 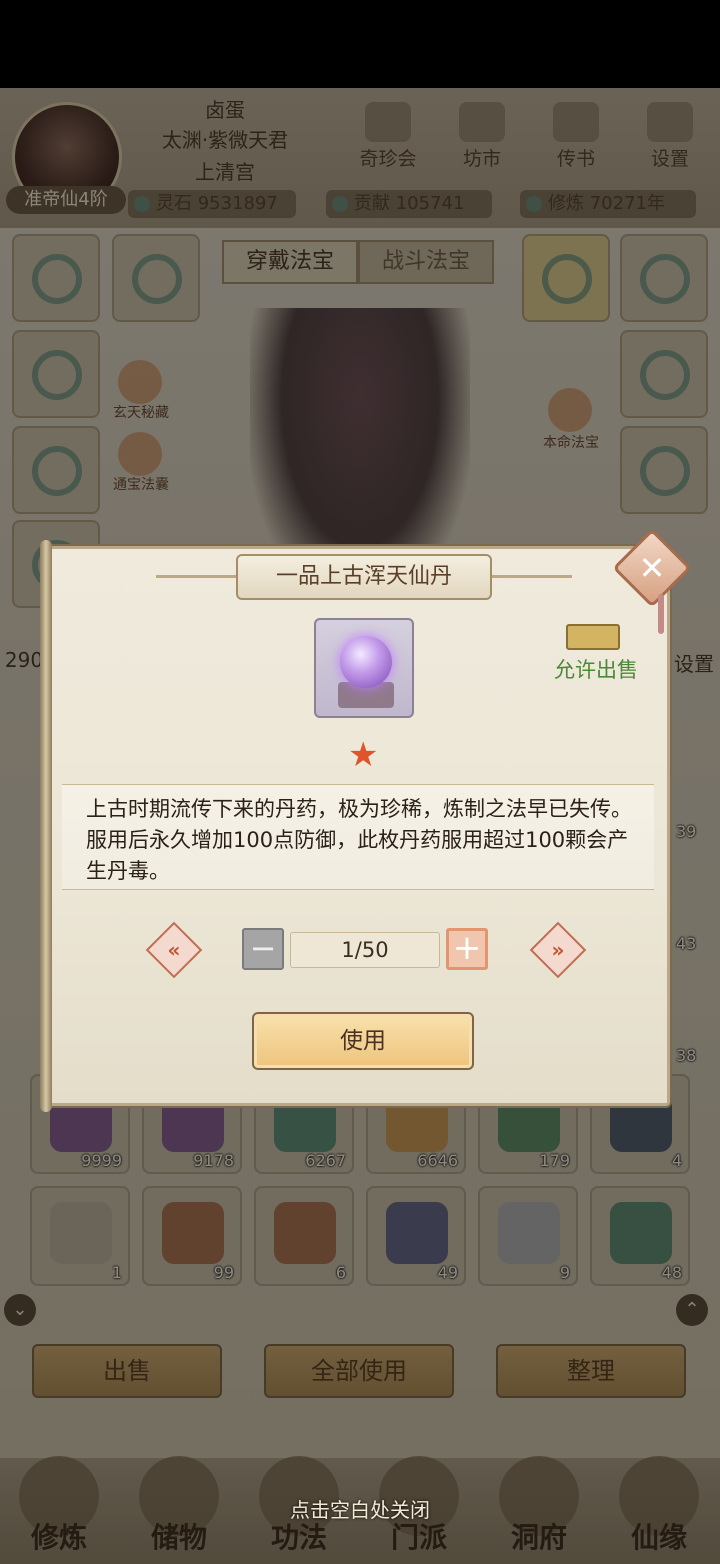 What do you see at coordinates (652, 568) in the screenshot?
I see `close-icon: ✕` at bounding box center [652, 568].